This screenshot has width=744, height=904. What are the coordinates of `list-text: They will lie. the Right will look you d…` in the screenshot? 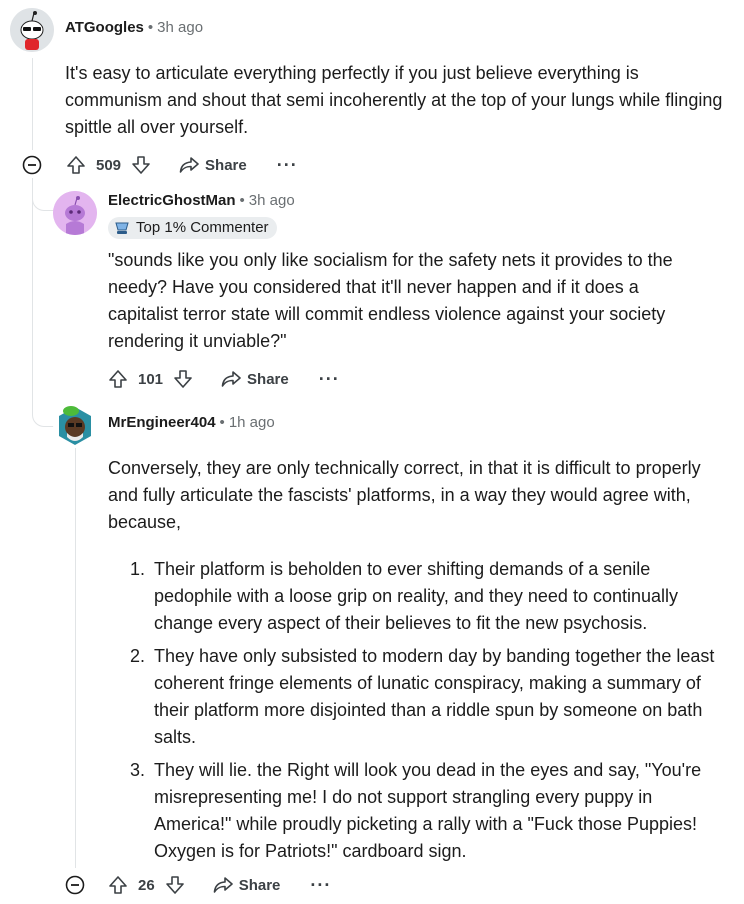 It's located at (428, 810).